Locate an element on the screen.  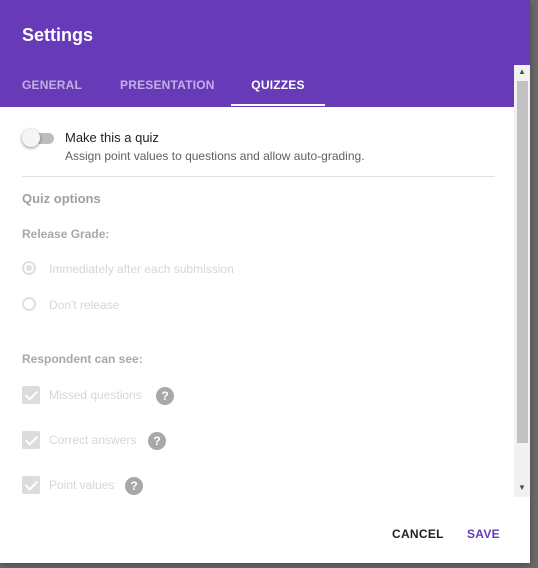
scrollbar-thumb is located at coordinates (522, 262).